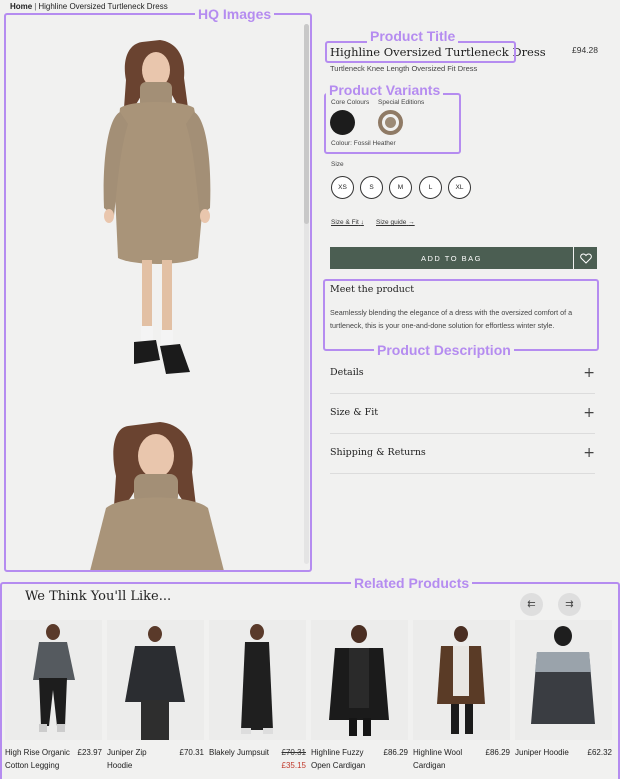 The width and height of the screenshot is (620, 779). Describe the element at coordinates (378, 452) in the screenshot. I see `accordion-shipping-returns-label: Shipping & Returns` at that location.